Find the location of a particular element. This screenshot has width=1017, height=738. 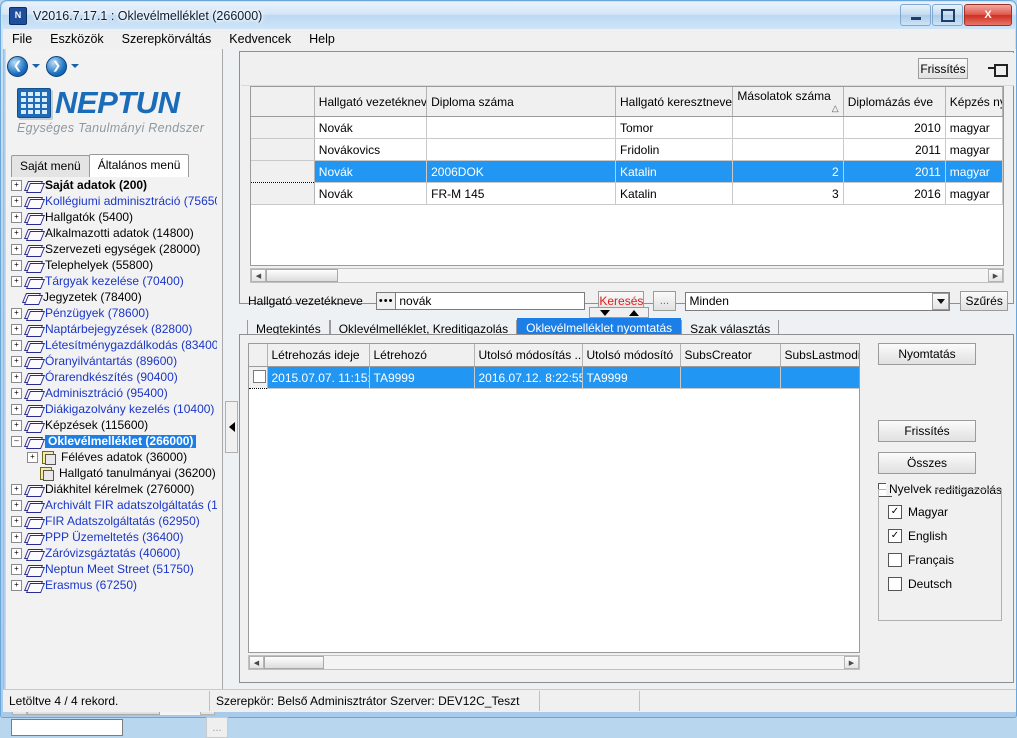

sidebar-collapse-button is located at coordinates (231, 427).